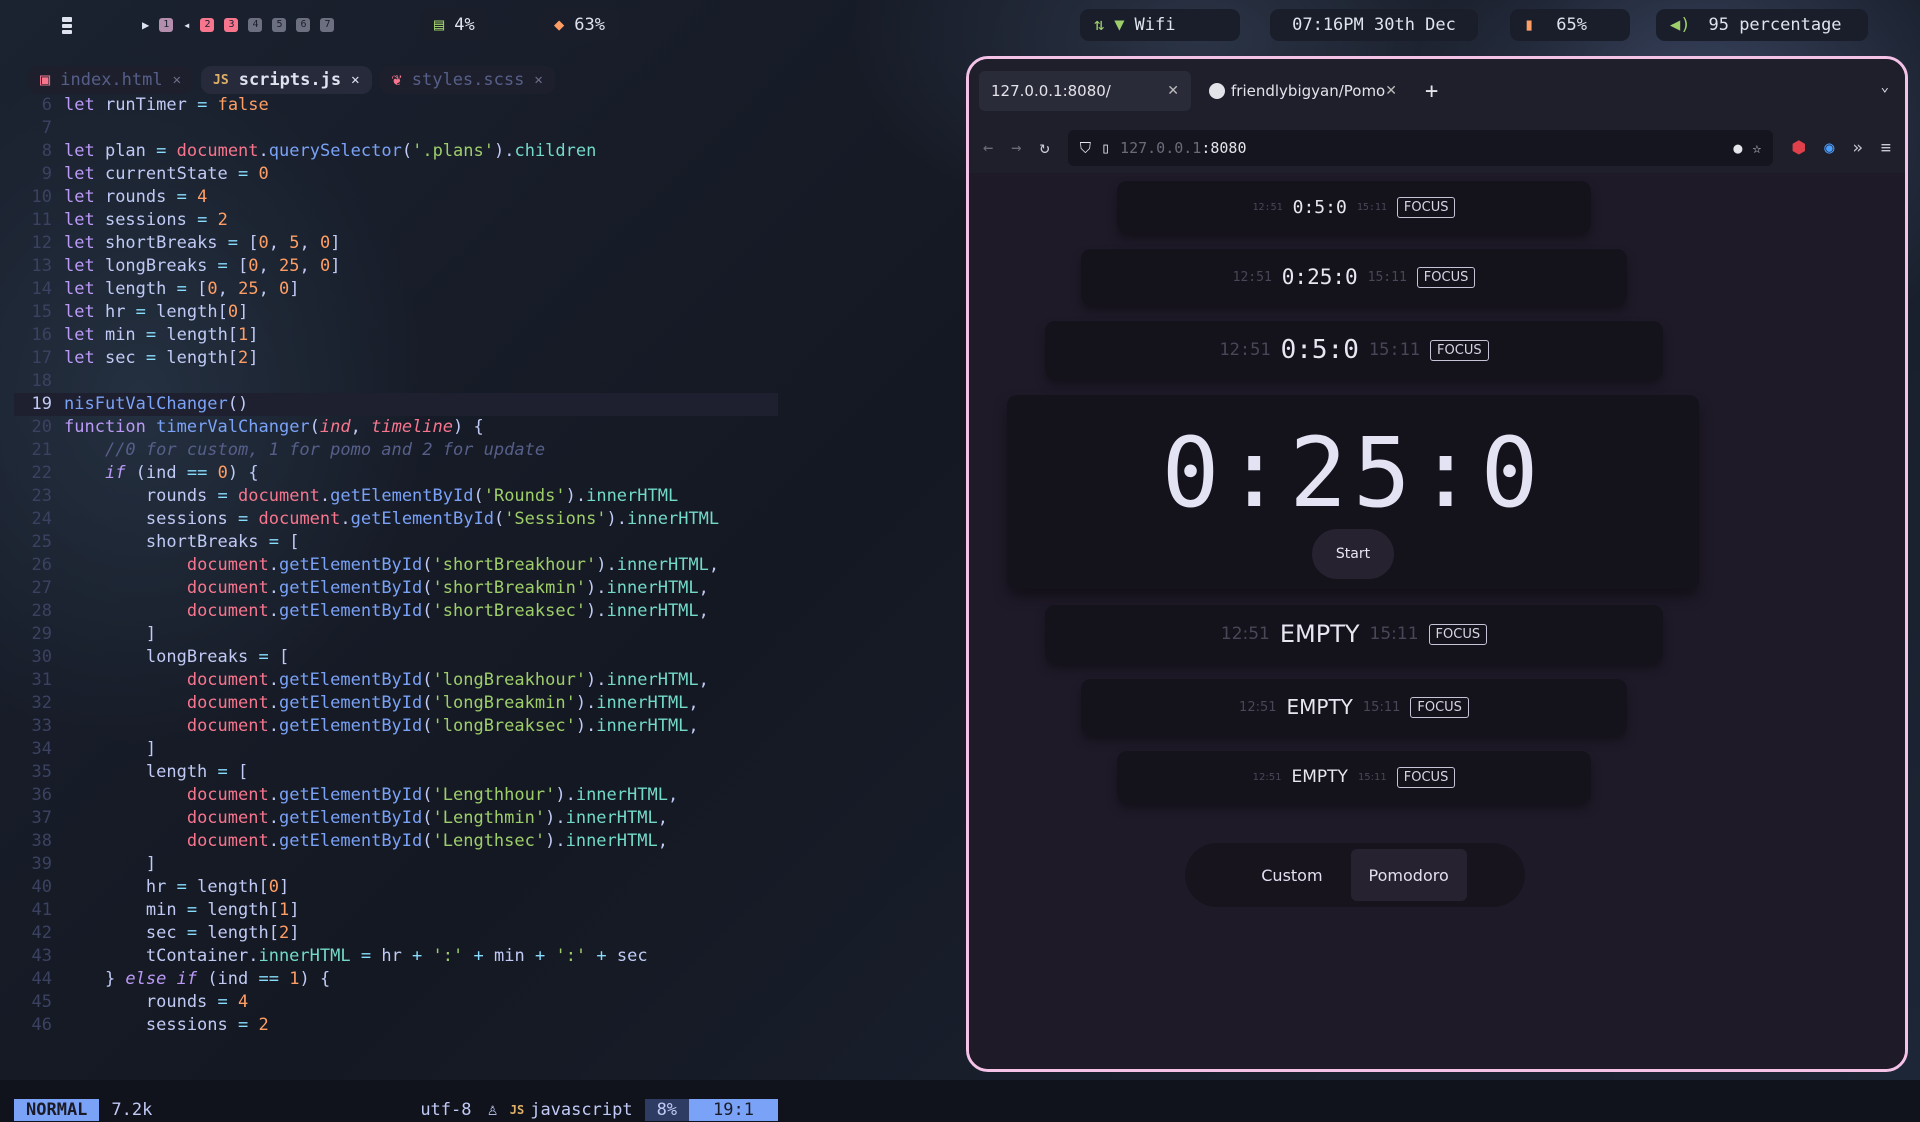 This screenshot has width=1920, height=1122. What do you see at coordinates (1291, 875) in the screenshot?
I see `custom-button: Custom` at bounding box center [1291, 875].